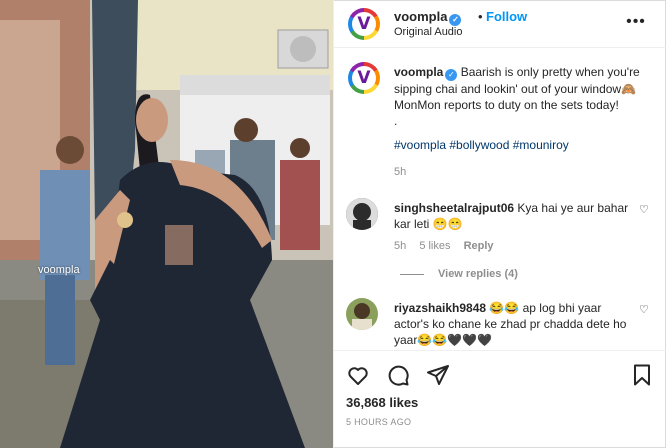  What do you see at coordinates (382, 402) in the screenshot?
I see `likes-count: 36,868 likes` at bounding box center [382, 402].